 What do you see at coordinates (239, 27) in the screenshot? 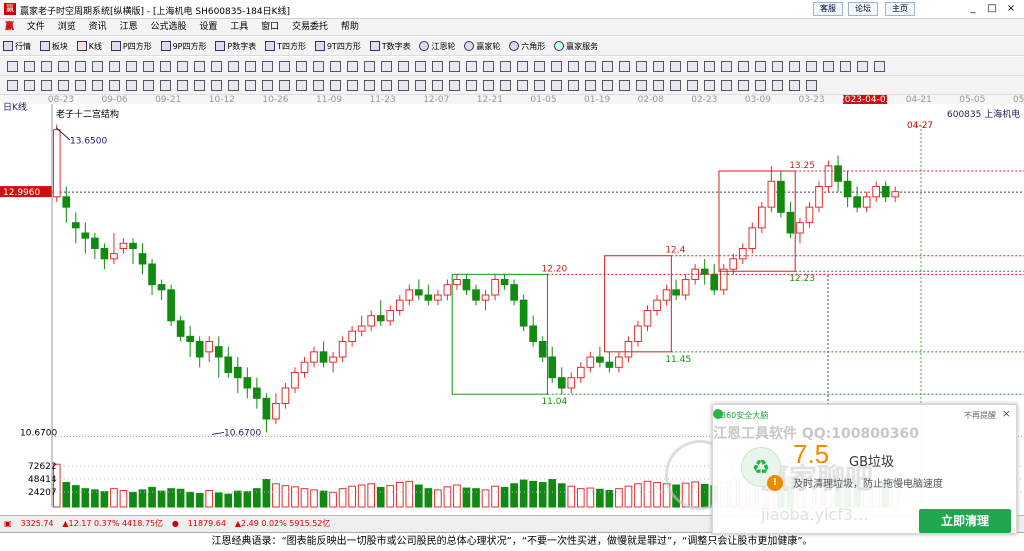
I see `menu-tools: 工具` at bounding box center [239, 27].